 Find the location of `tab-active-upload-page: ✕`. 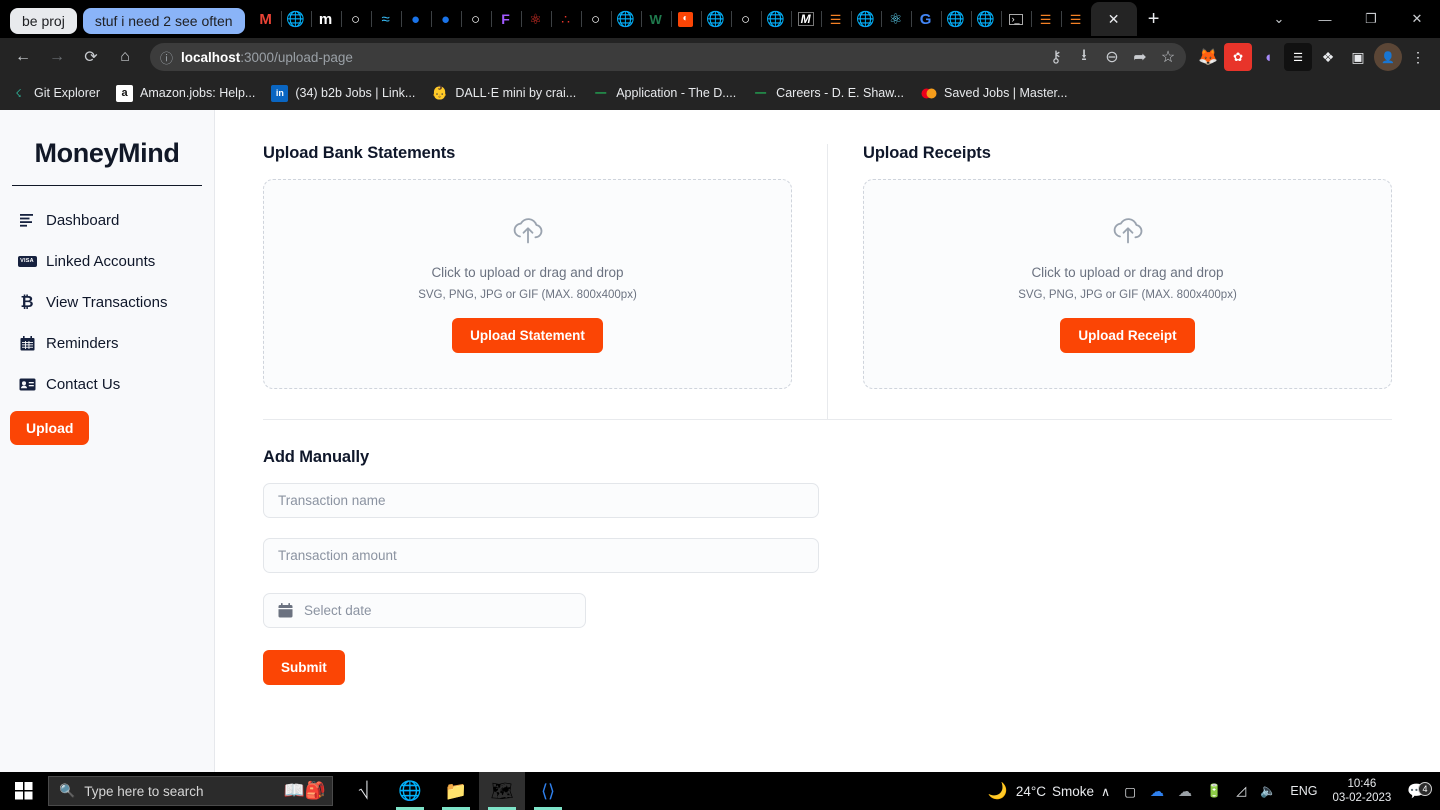

tab-active-upload-page: ✕ is located at coordinates (1113, 19).